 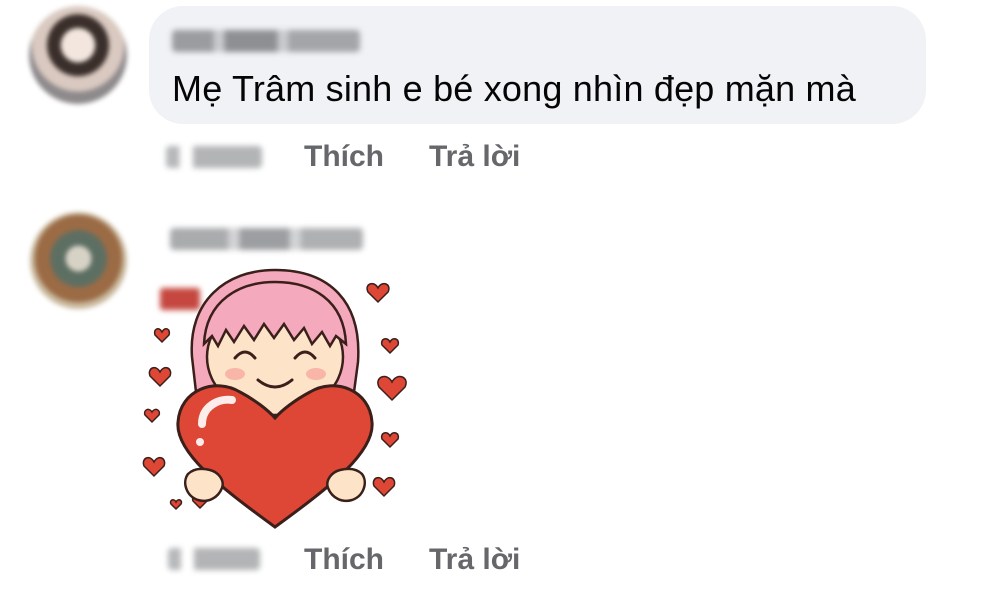 What do you see at coordinates (274, 398) in the screenshot?
I see `girl-hugging-heart-sticker` at bounding box center [274, 398].